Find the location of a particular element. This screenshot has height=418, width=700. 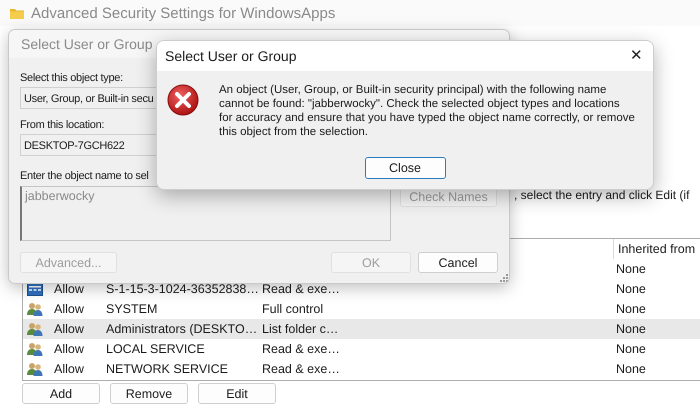

cancel-button: Cancel is located at coordinates (458, 262).